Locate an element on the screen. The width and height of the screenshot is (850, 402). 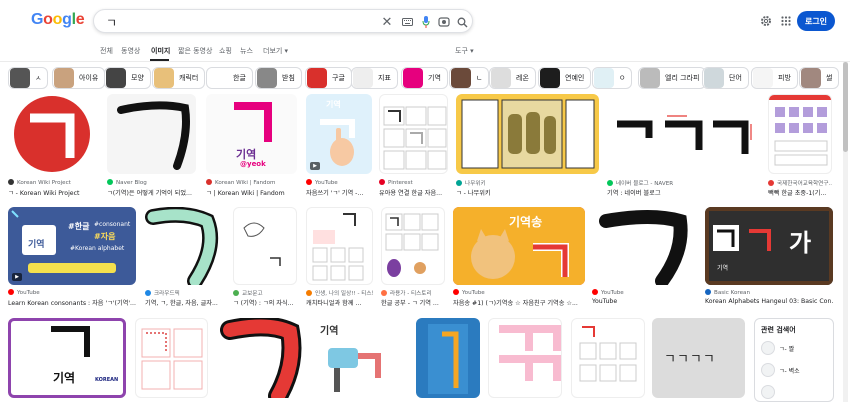
filter-chip: ㅅ is located at coordinates (28, 78).